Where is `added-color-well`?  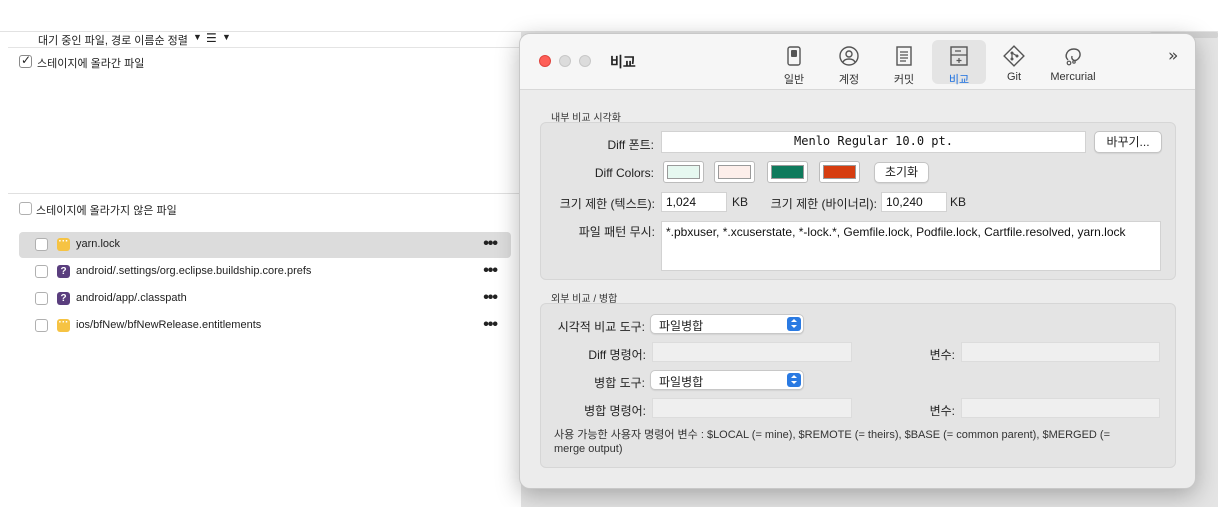
added-color-well is located at coordinates (683, 172).